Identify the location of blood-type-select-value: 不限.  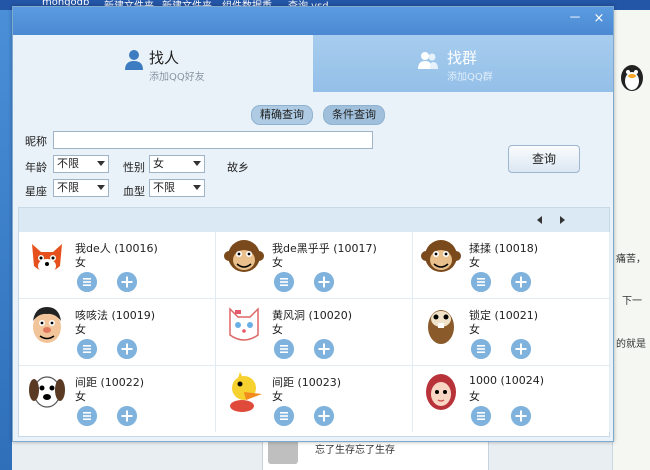
(164, 187).